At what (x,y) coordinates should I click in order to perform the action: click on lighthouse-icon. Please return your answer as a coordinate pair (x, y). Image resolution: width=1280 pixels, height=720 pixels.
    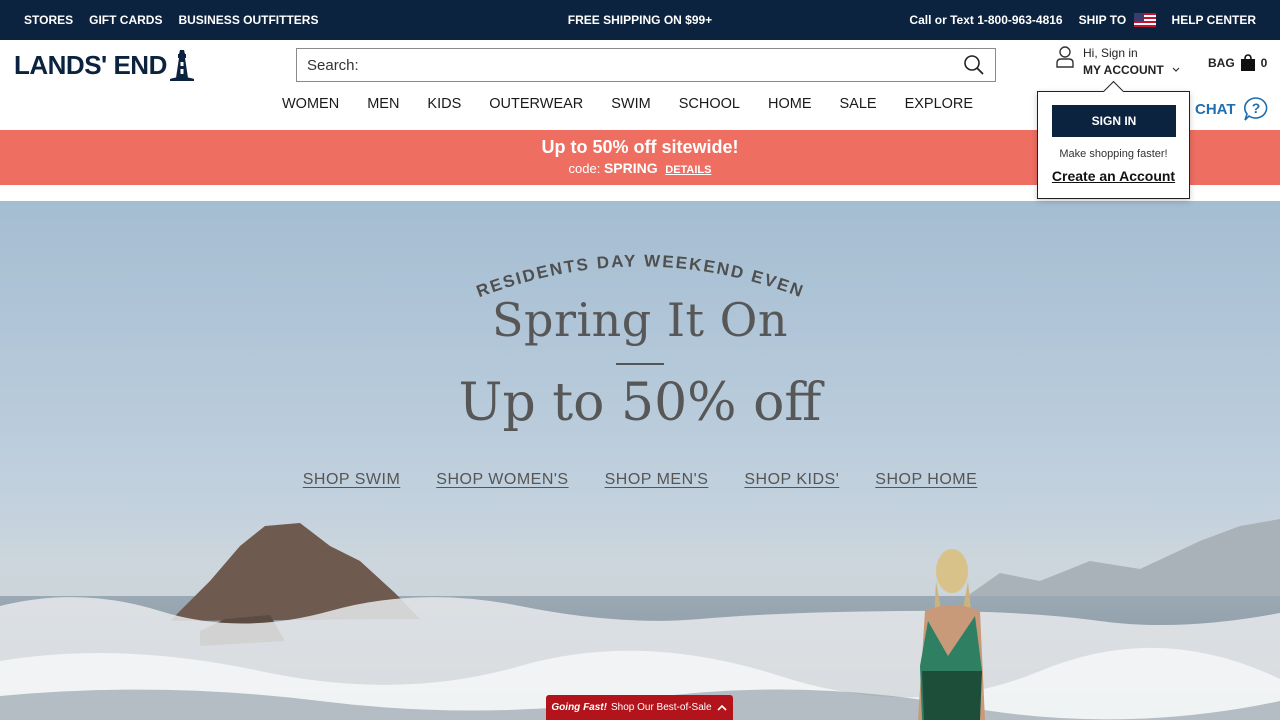
    Looking at the image, I should click on (181, 65).